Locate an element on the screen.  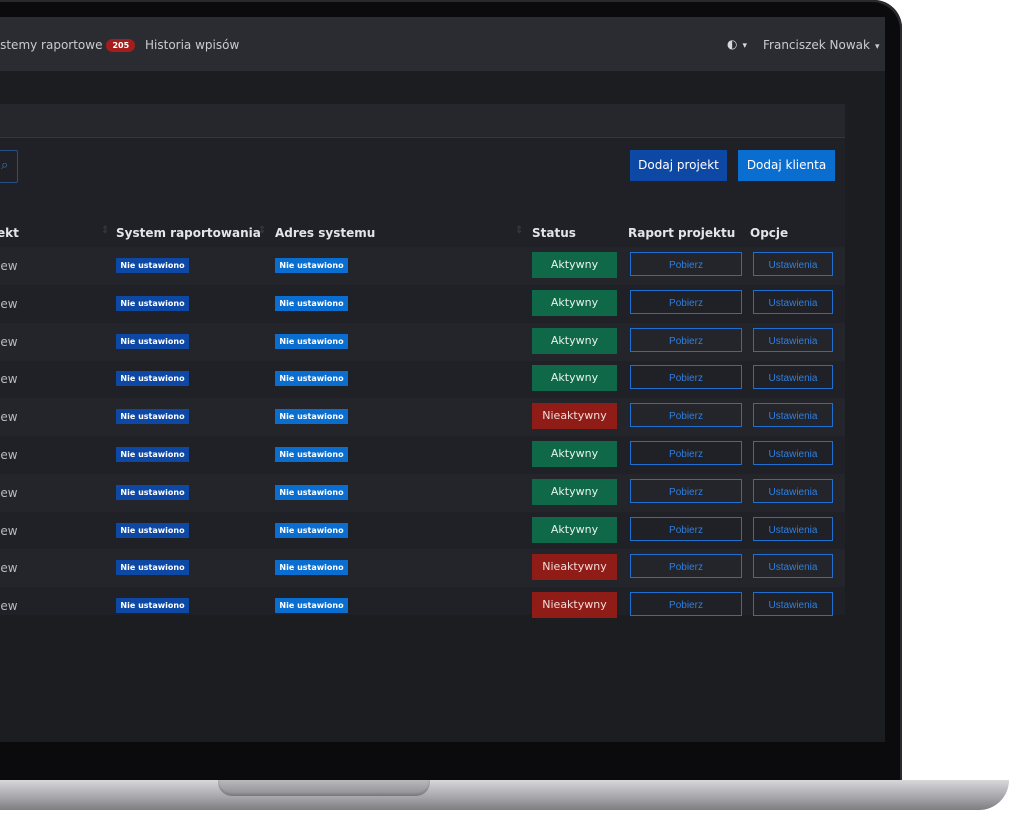
column-header-system: System raportowania is located at coordinates (188, 233).